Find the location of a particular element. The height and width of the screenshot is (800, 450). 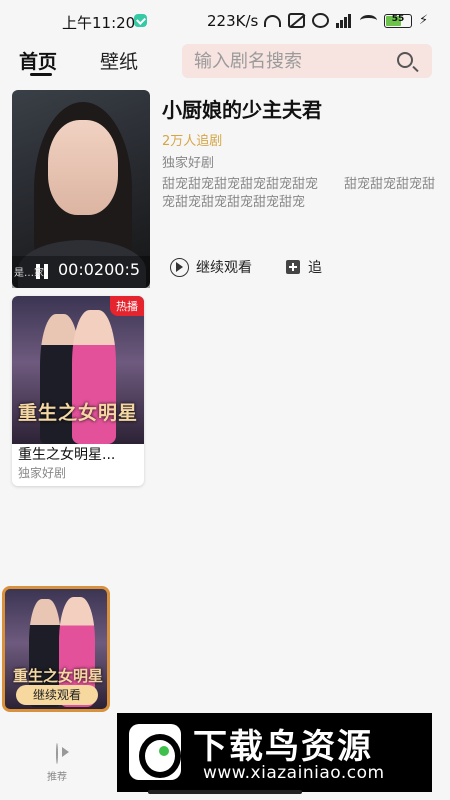

tab-home: 首页 is located at coordinates (38, 60).